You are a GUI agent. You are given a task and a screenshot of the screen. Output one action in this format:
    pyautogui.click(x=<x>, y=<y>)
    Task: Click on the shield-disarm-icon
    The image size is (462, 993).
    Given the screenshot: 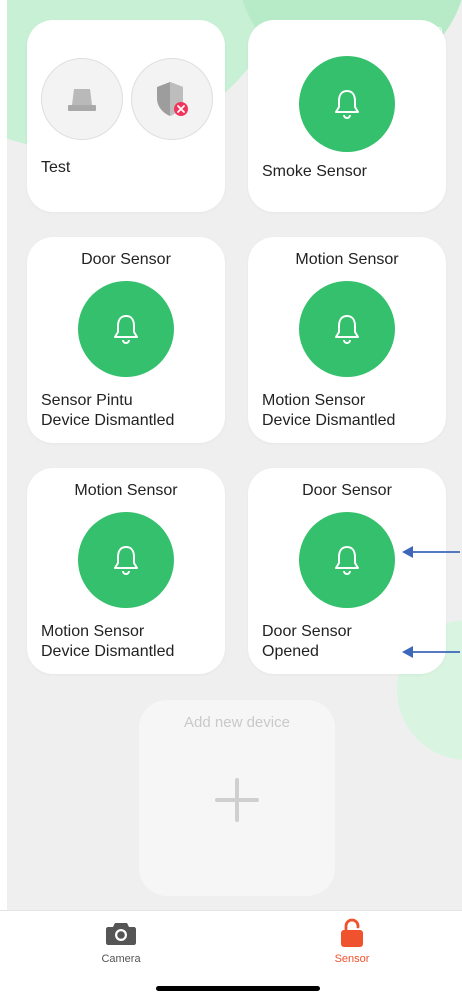 What is the action you would take?
    pyautogui.click(x=172, y=99)
    